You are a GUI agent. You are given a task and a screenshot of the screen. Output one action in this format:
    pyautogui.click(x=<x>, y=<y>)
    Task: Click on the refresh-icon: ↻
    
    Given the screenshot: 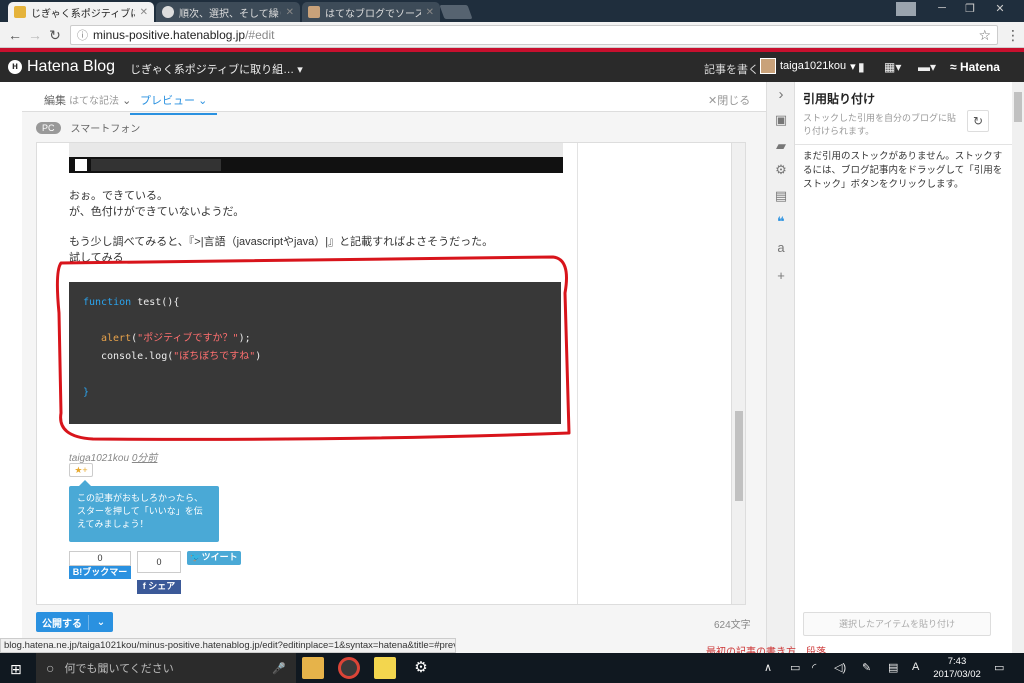 What is the action you would take?
    pyautogui.click(x=978, y=121)
    